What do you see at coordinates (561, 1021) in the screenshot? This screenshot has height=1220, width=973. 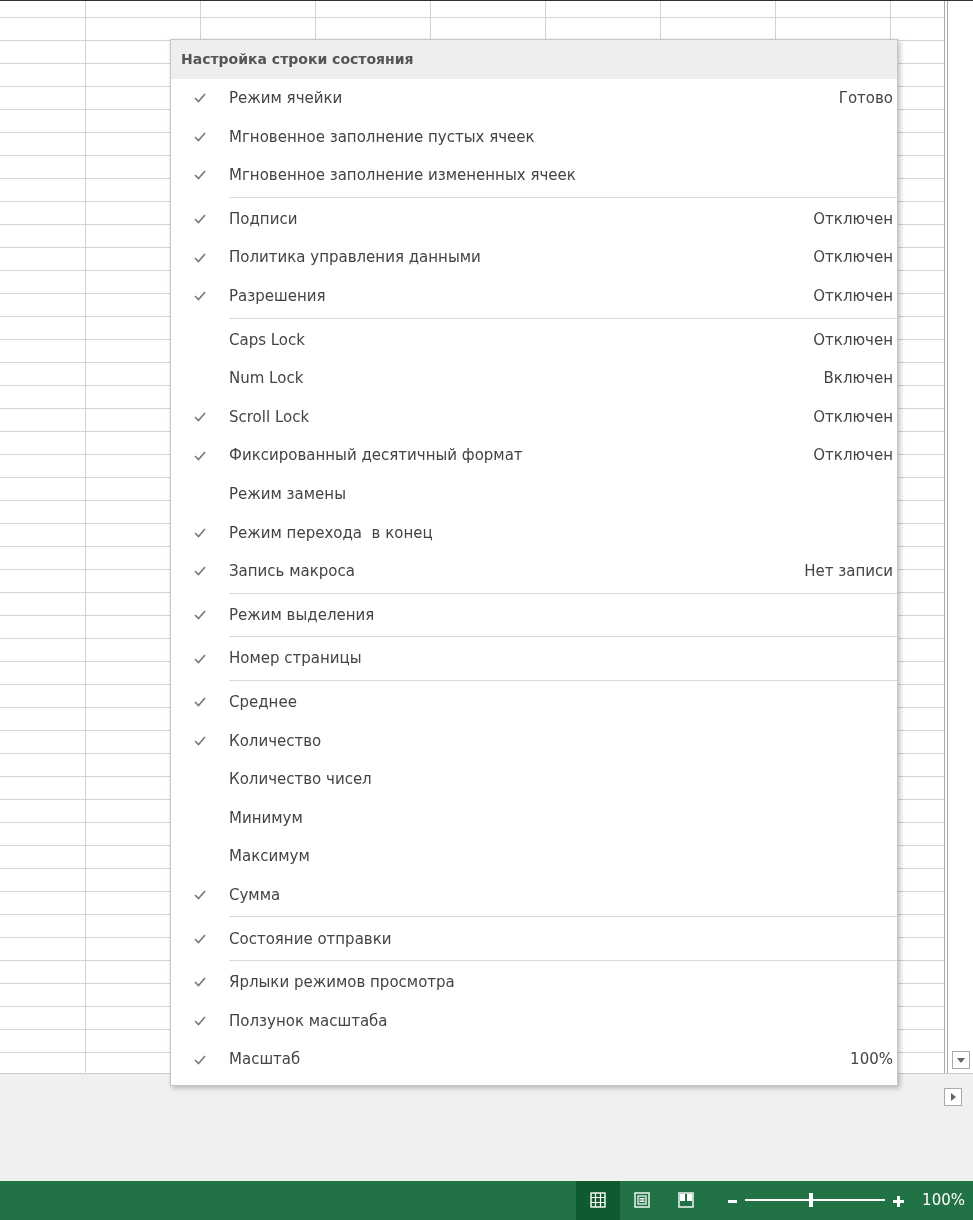 I see `menu-item: Ползунок масштаба` at bounding box center [561, 1021].